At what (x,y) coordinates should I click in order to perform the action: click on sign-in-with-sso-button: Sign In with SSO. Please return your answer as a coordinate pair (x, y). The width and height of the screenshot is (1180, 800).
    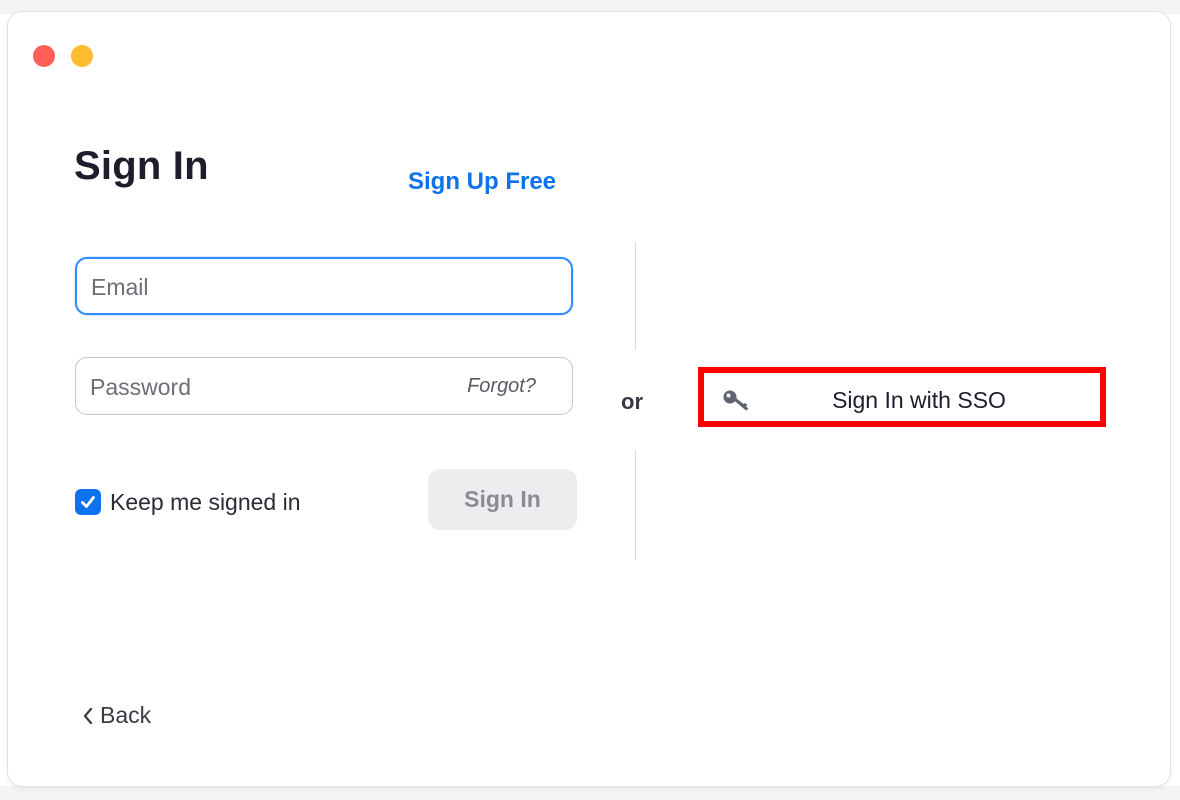
    Looking at the image, I should click on (902, 397).